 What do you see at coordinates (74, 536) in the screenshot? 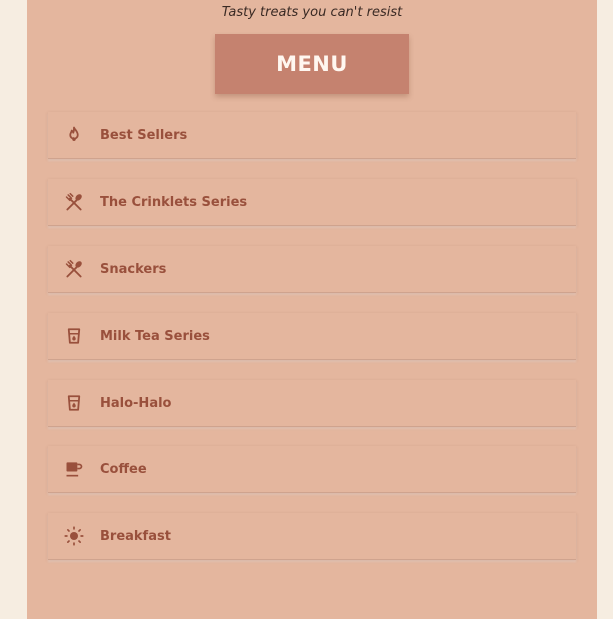
I see `sun-icon` at bounding box center [74, 536].